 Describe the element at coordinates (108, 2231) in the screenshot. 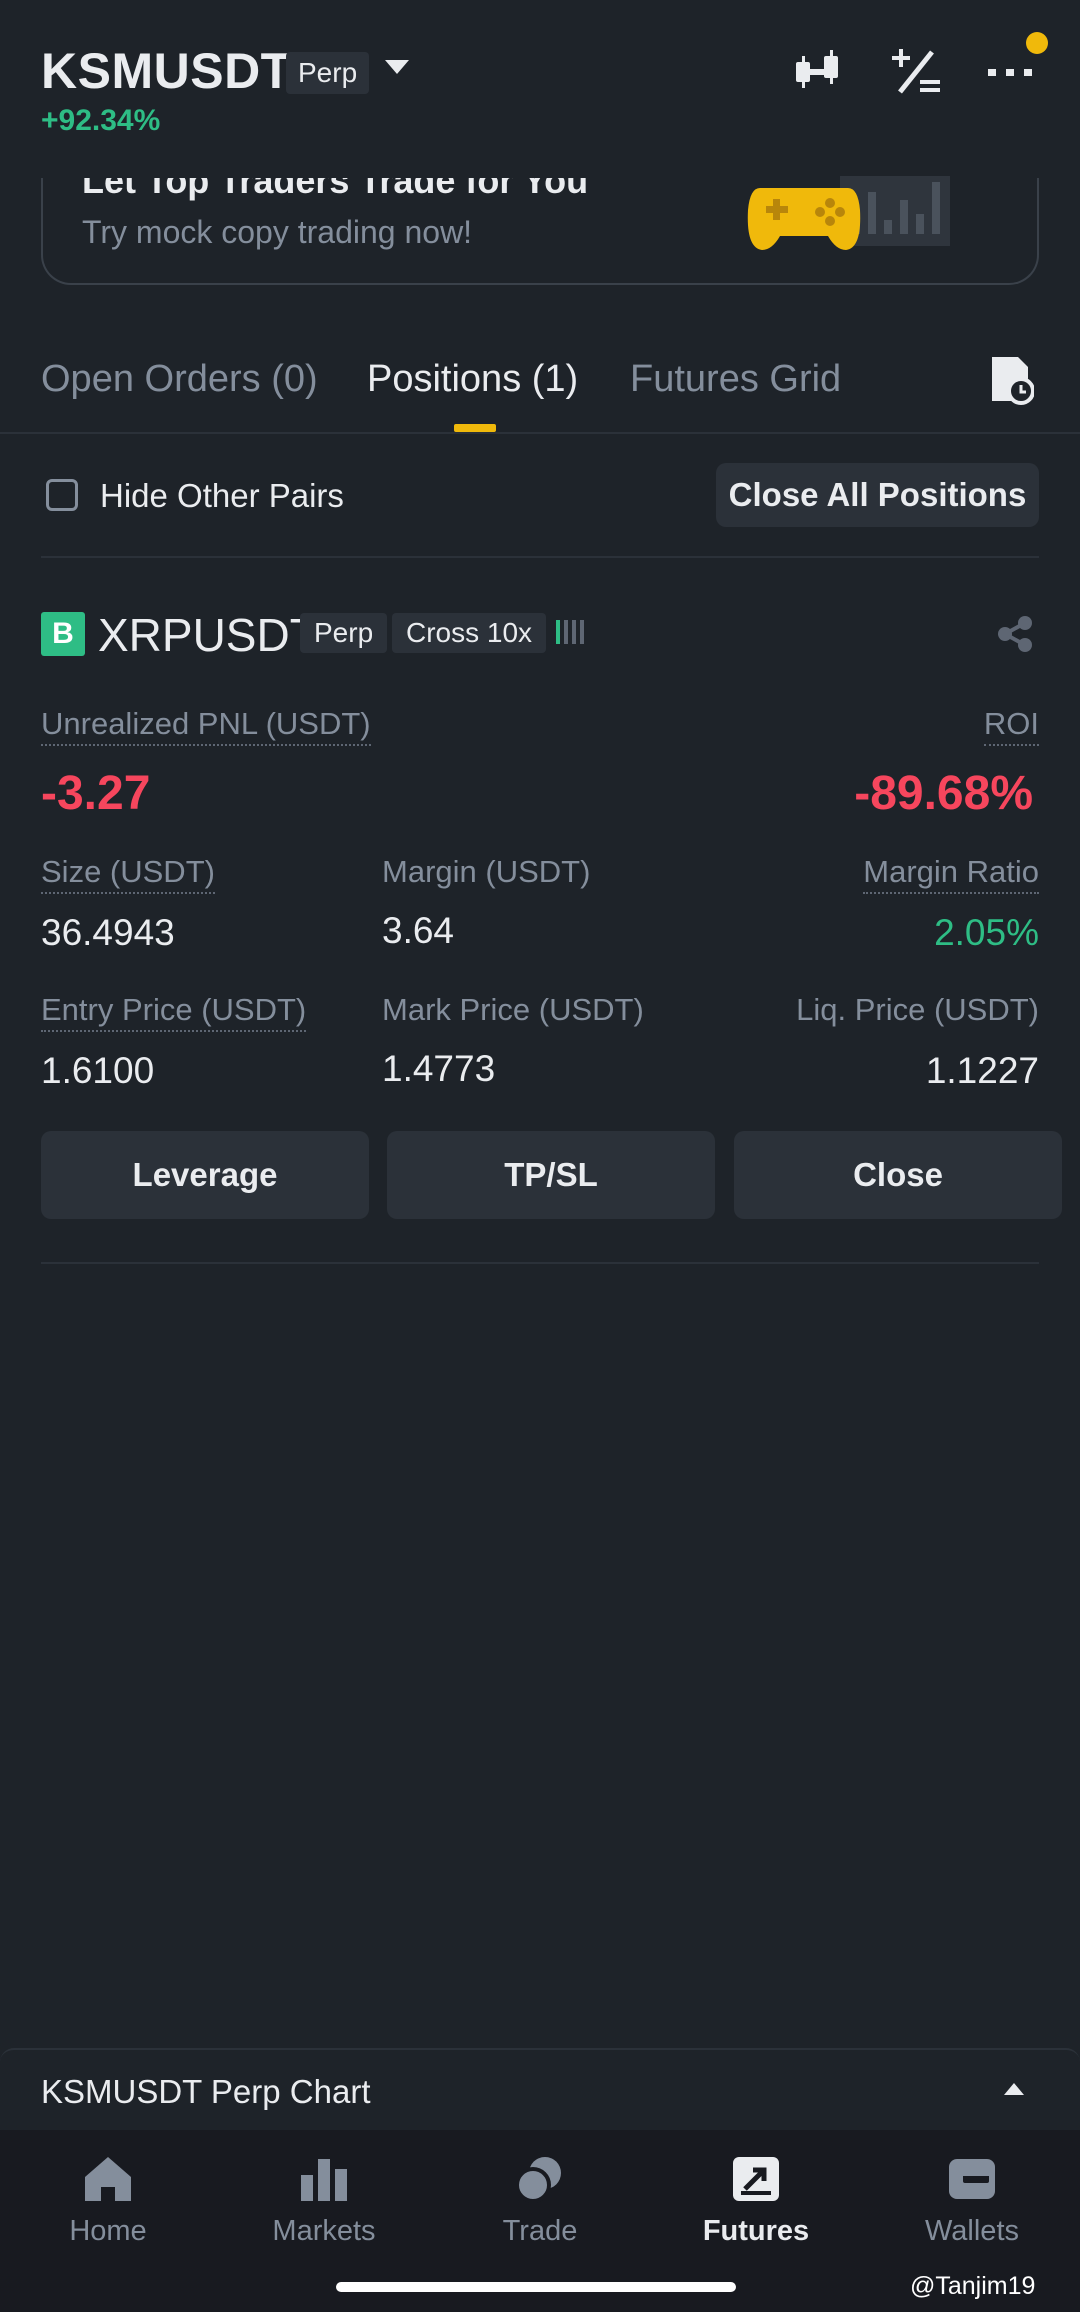

I see `nav-home-label: Home` at that location.